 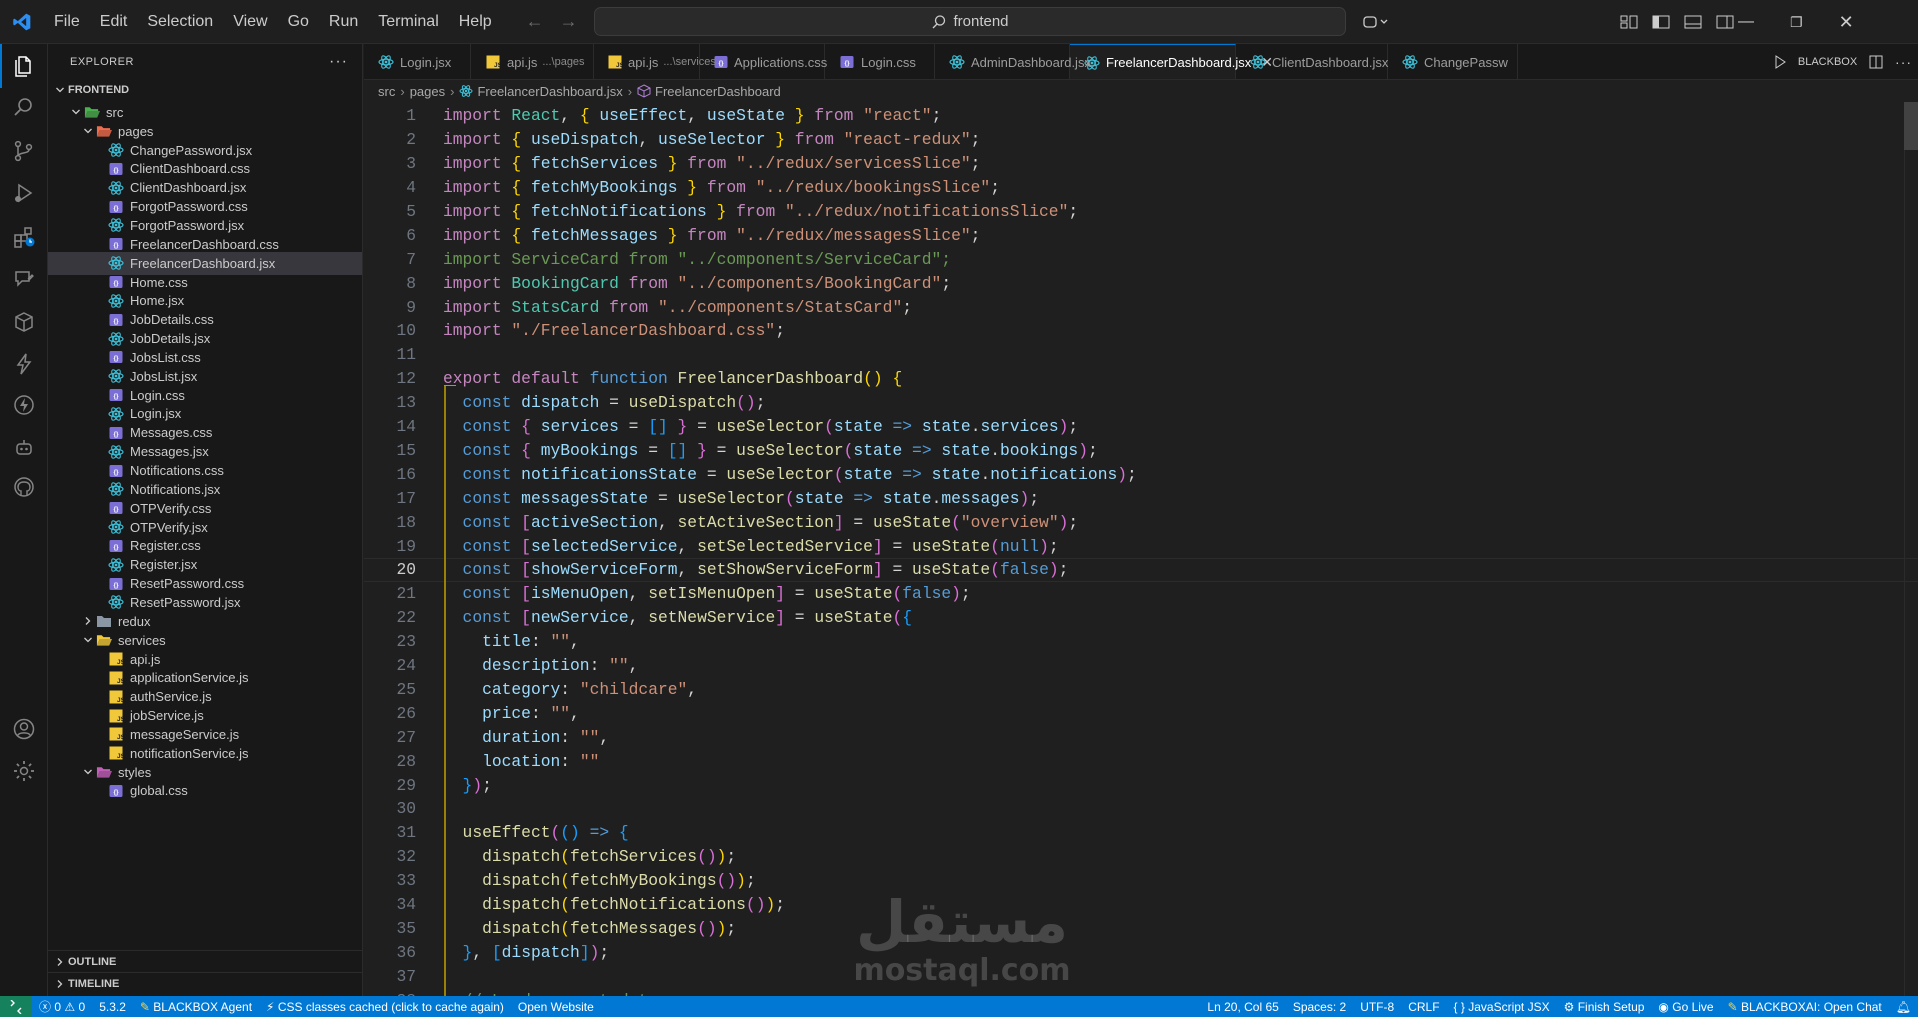 I want to click on extensions-icon, so click(x=24, y=237).